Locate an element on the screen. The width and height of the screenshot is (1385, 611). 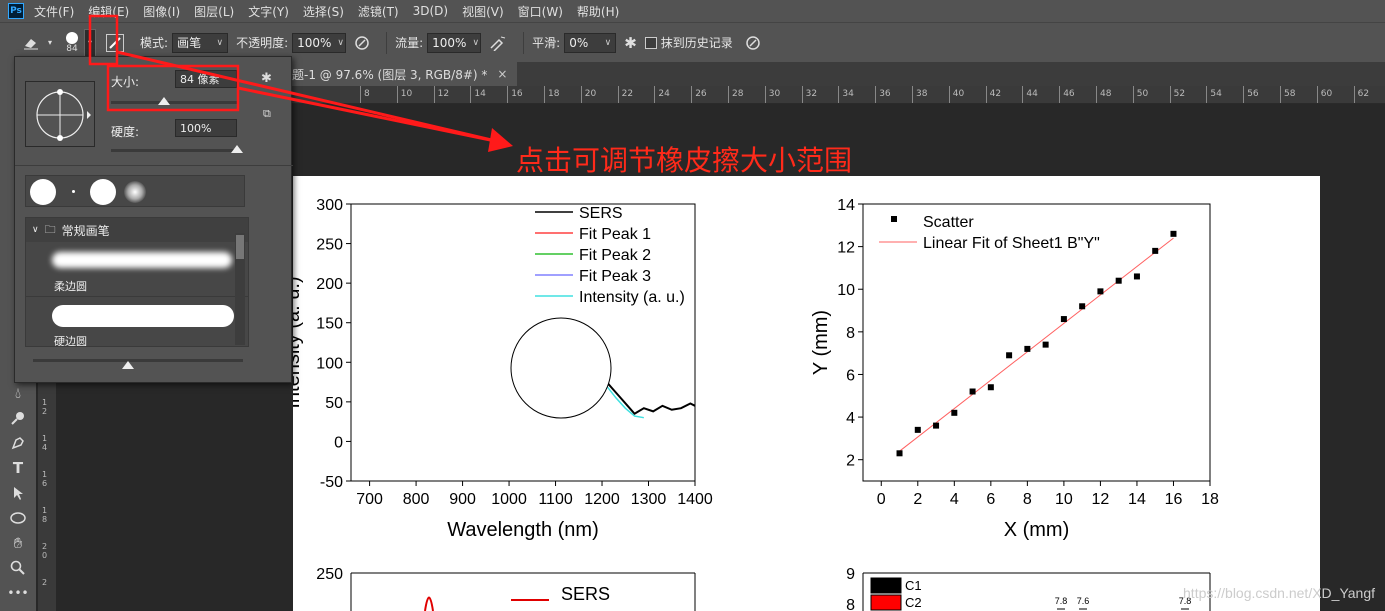
annotation-arrowhead is located at coordinates (500, 140).